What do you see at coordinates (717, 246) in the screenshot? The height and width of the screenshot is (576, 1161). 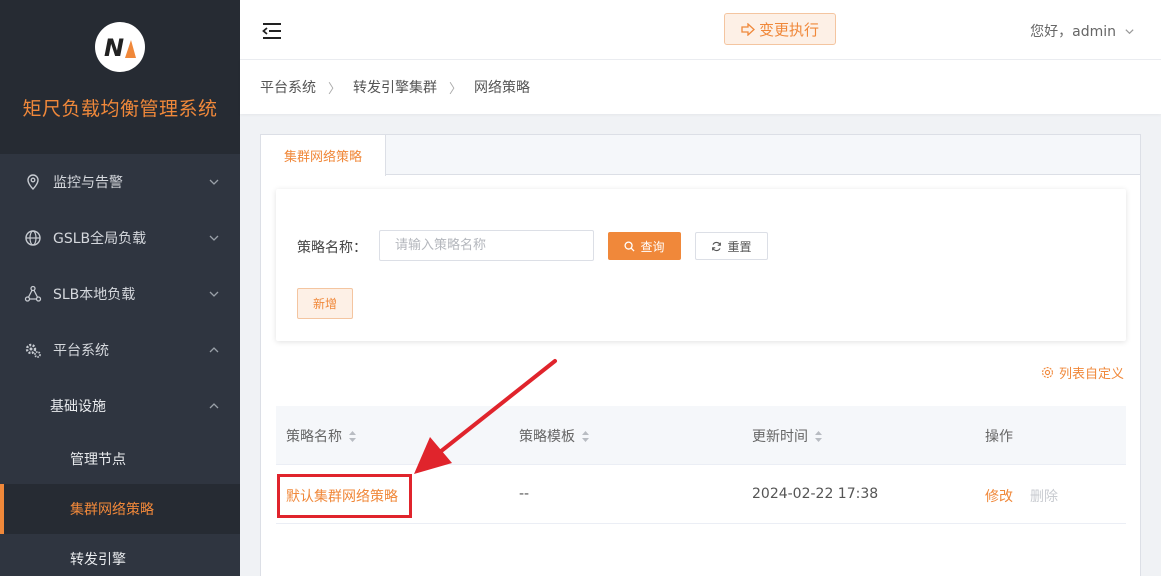 I see `refresh-icon` at bounding box center [717, 246].